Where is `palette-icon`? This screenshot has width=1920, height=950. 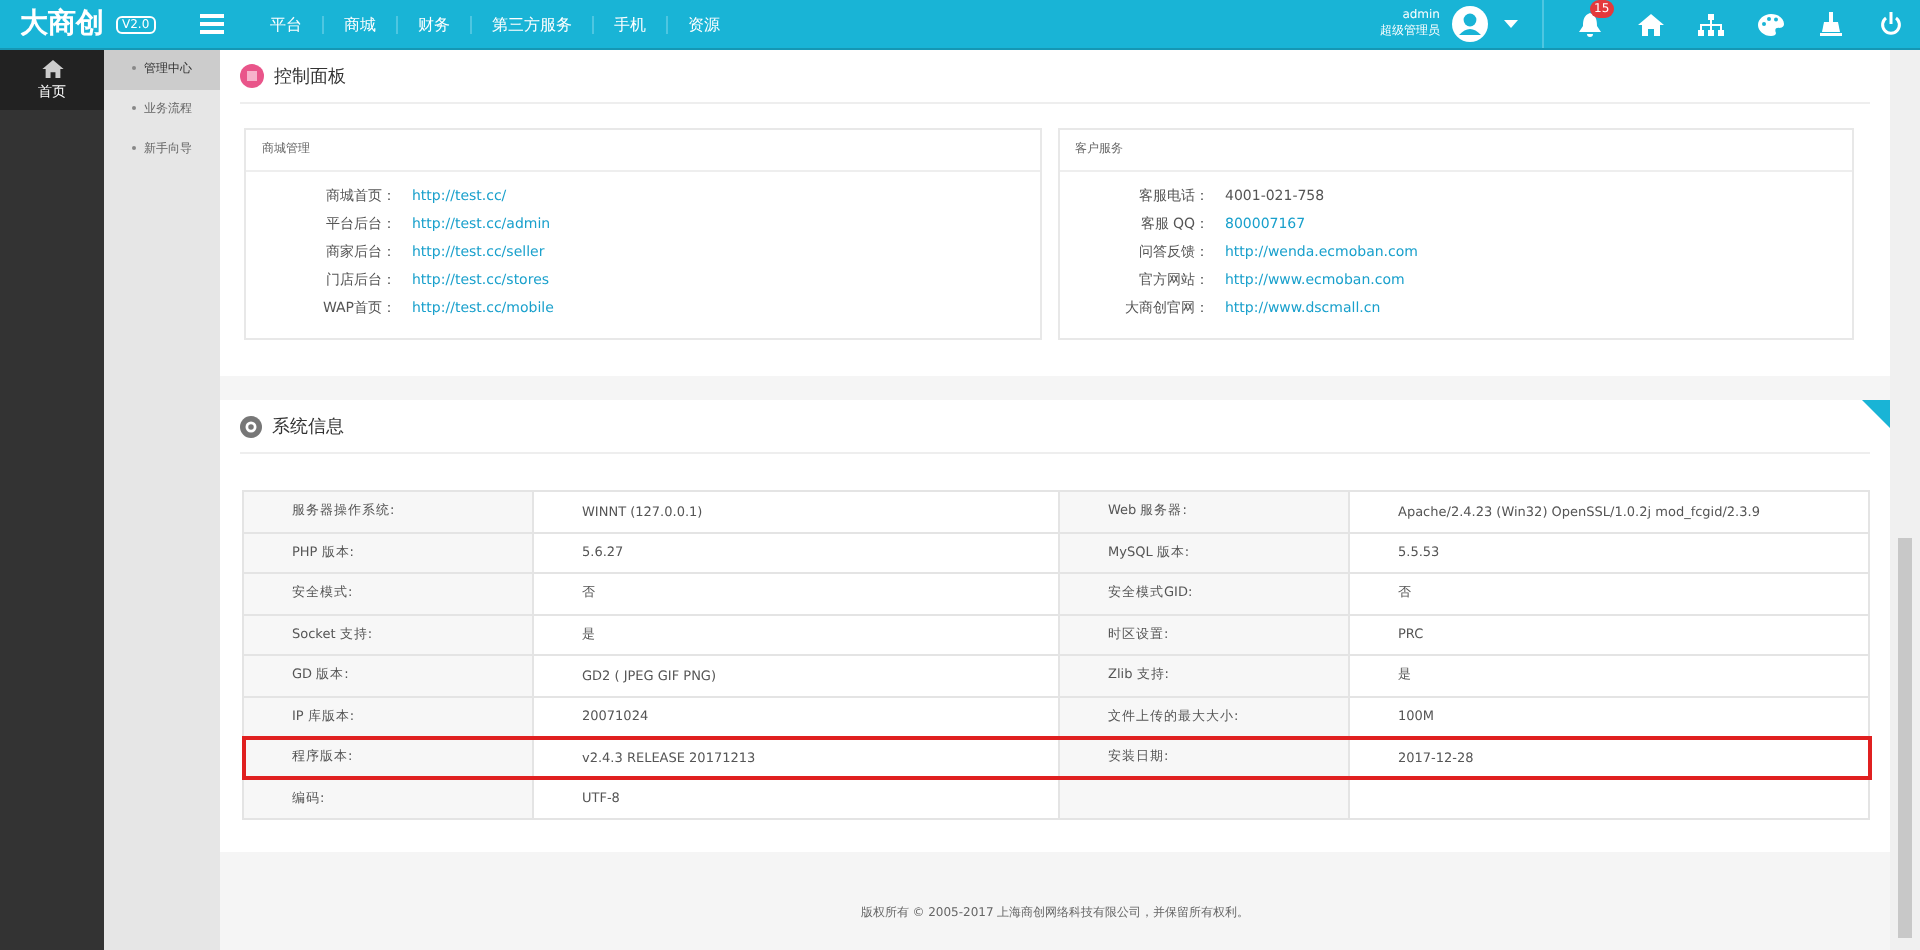
palette-icon is located at coordinates (1770, 24).